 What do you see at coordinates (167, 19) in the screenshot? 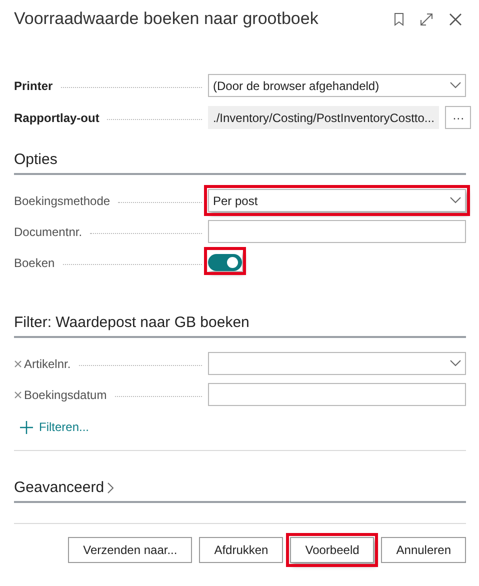
I see `window-title: Voorraadwaarde boeken naar grootboek` at bounding box center [167, 19].